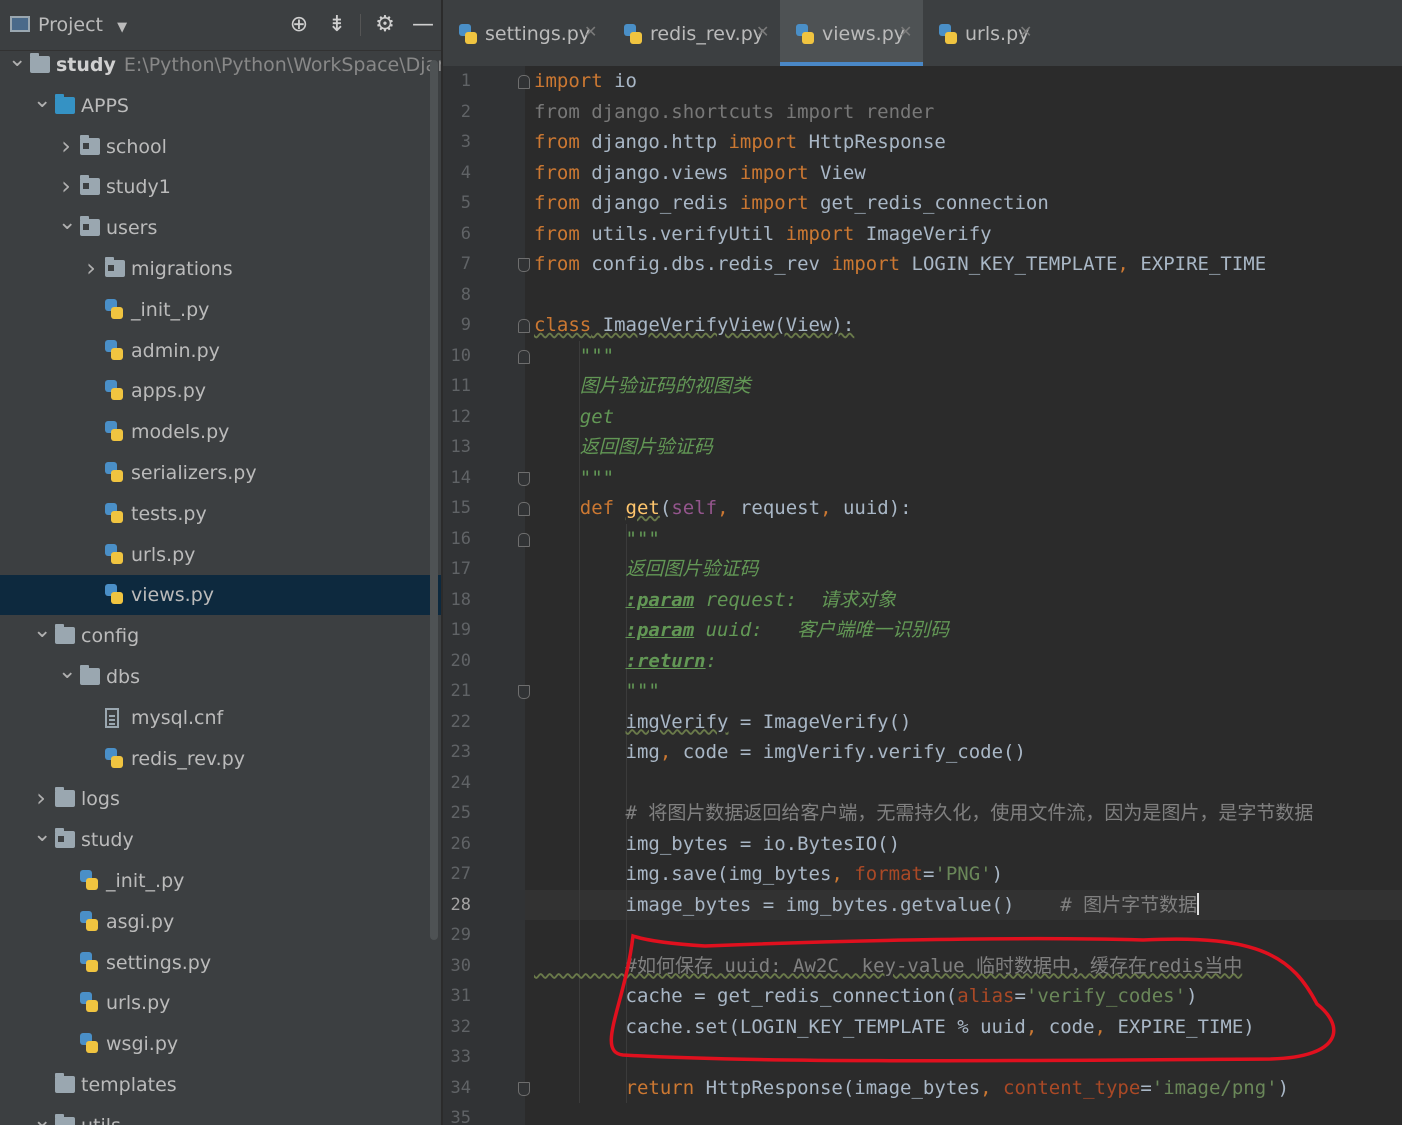 The image size is (1402, 1125). What do you see at coordinates (723, 722) in the screenshot?
I see `code-line: imgVerify = ImageVerify()` at bounding box center [723, 722].